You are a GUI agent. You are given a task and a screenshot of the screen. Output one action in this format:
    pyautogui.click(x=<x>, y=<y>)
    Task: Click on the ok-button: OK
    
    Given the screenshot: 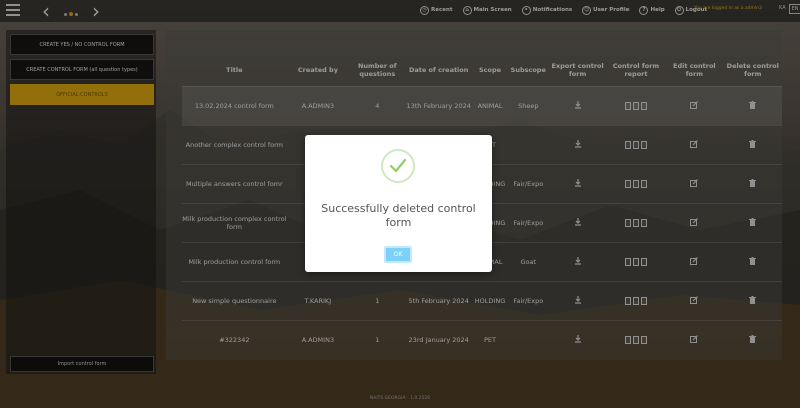 What is the action you would take?
    pyautogui.click(x=398, y=254)
    